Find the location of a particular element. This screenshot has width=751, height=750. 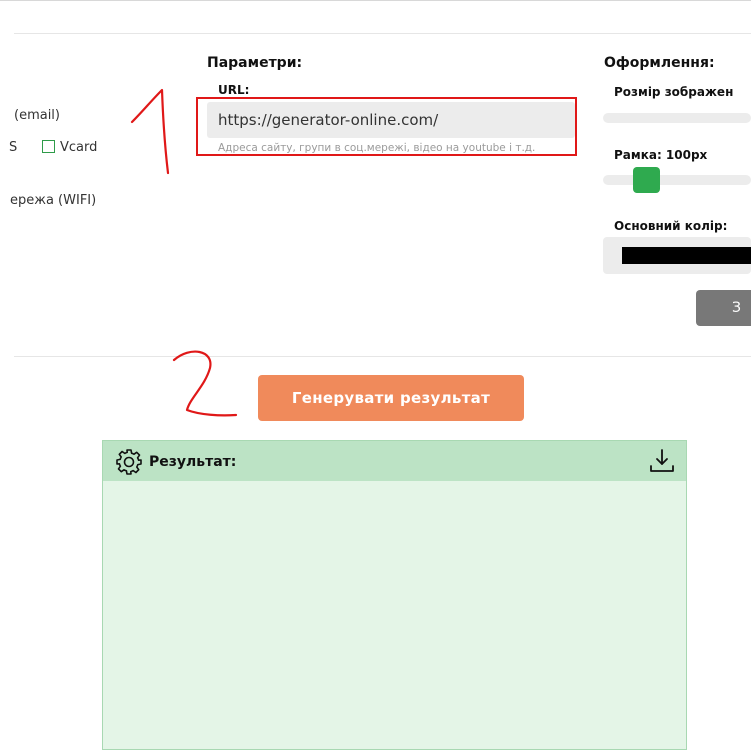

params-title: Параметри: is located at coordinates (255, 63).